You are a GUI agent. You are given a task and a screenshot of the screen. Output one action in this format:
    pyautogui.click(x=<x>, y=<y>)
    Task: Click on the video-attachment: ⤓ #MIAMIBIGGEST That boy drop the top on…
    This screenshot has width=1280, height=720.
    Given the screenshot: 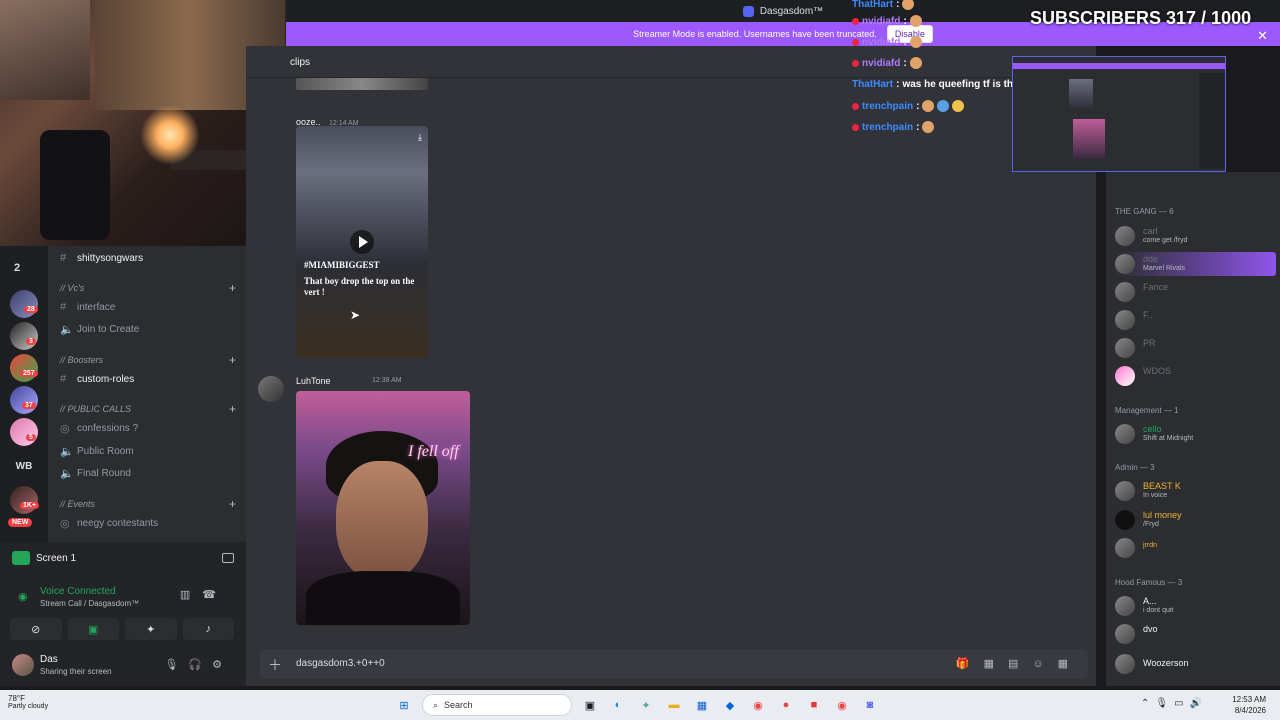 What is the action you would take?
    pyautogui.click(x=362, y=242)
    